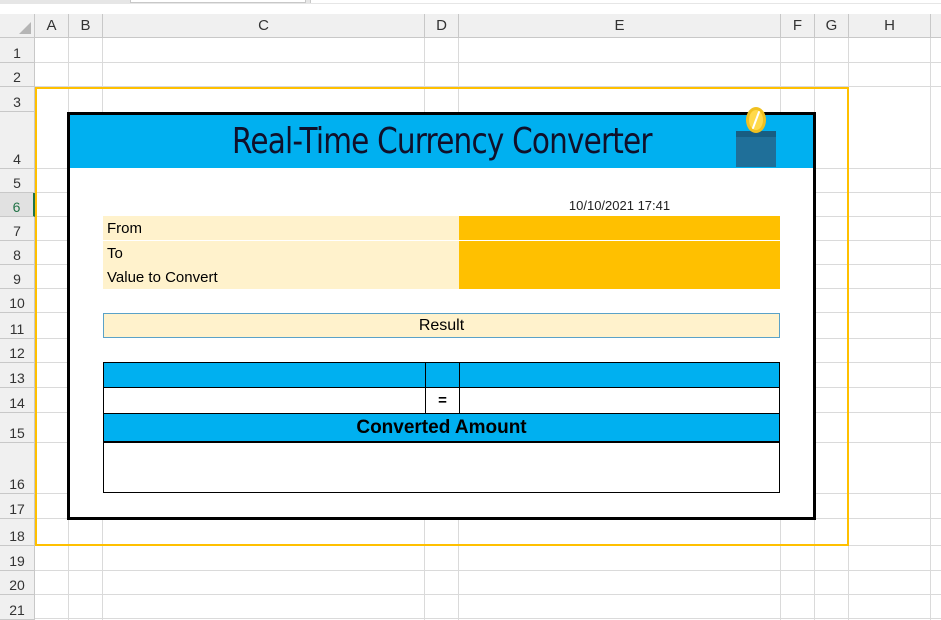  I want to click on from-label: From, so click(281, 228).